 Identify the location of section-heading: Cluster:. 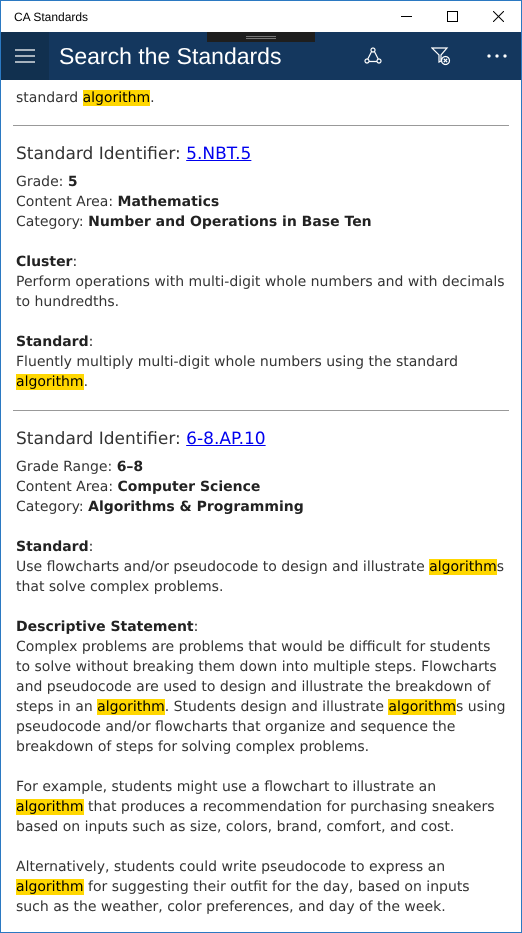
(47, 262).